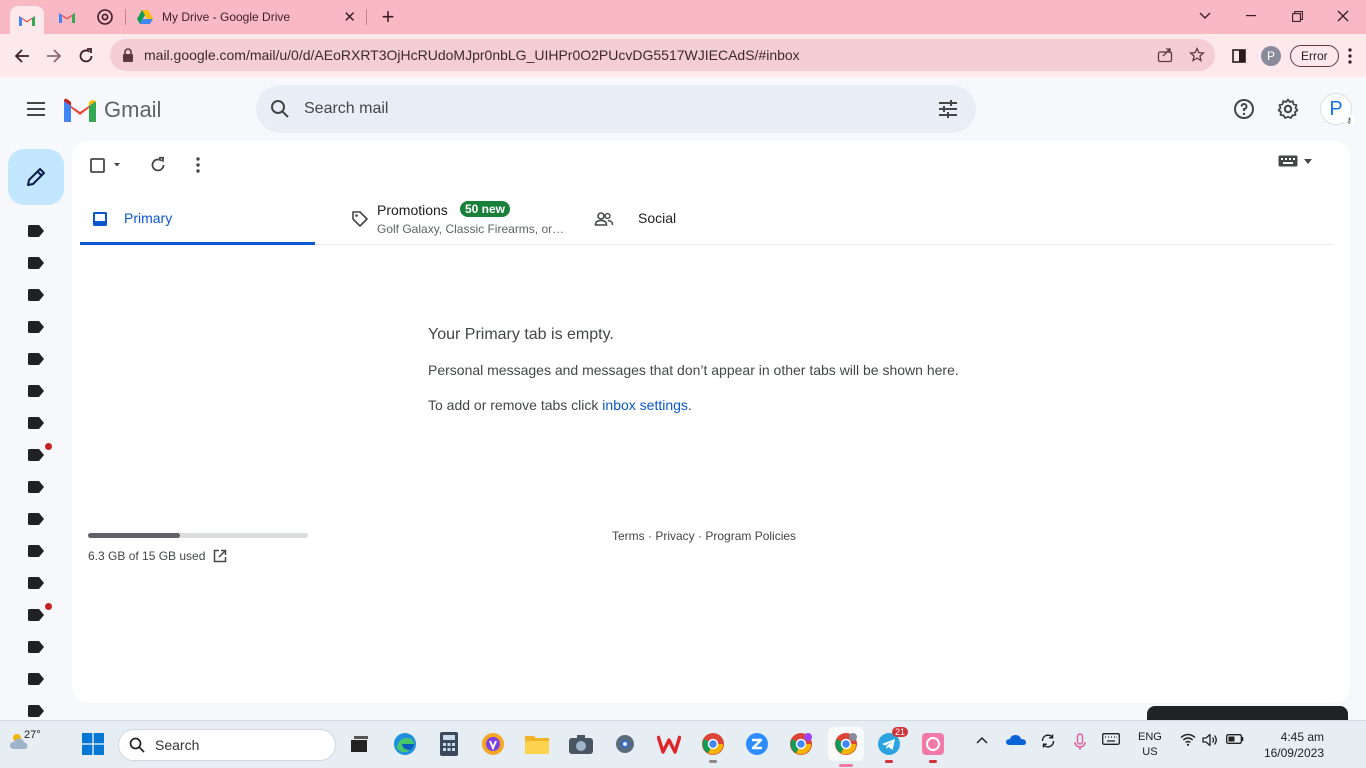  What do you see at coordinates (1349, 120) in the screenshot?
I see `key-icon: ⚷` at bounding box center [1349, 120].